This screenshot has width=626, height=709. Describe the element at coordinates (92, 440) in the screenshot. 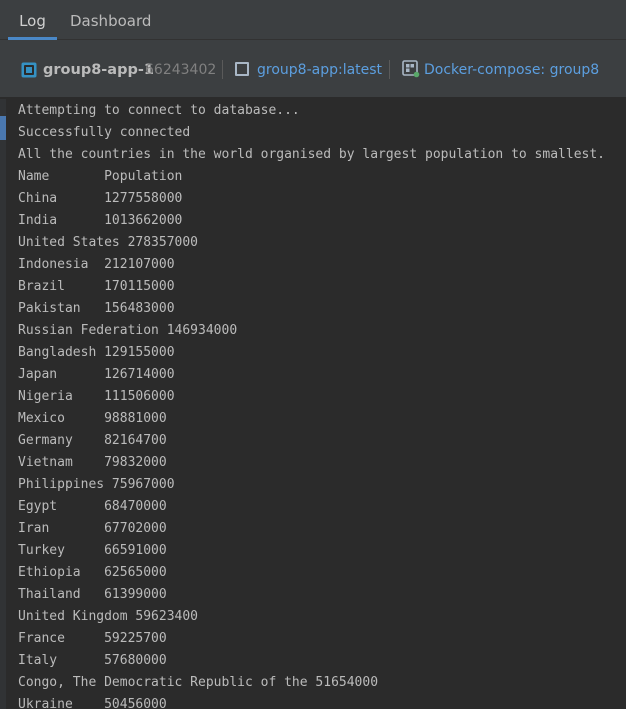

I see `log-line: Germany 82164700` at that location.